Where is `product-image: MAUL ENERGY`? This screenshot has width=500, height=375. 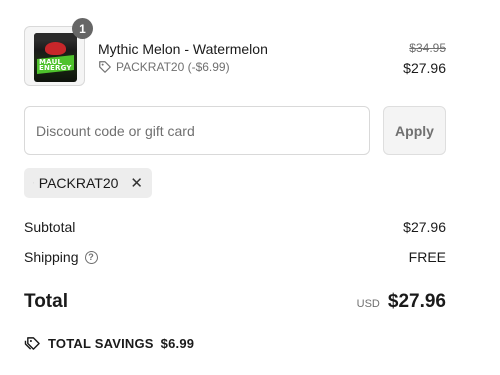 product-image: MAUL ENERGY is located at coordinates (55, 57).